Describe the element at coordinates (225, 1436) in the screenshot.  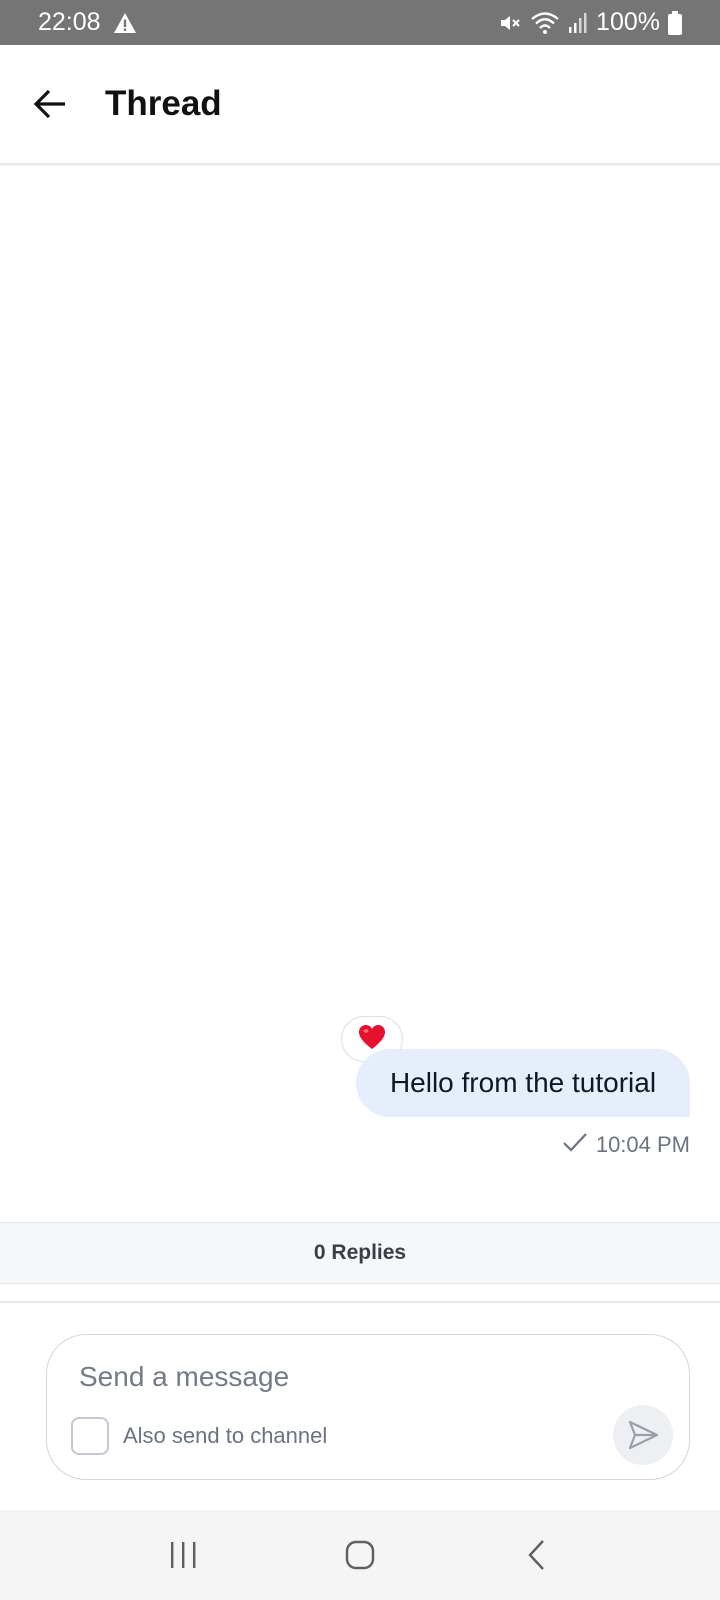
I see `send-to-channel-label: Also send to channel` at that location.